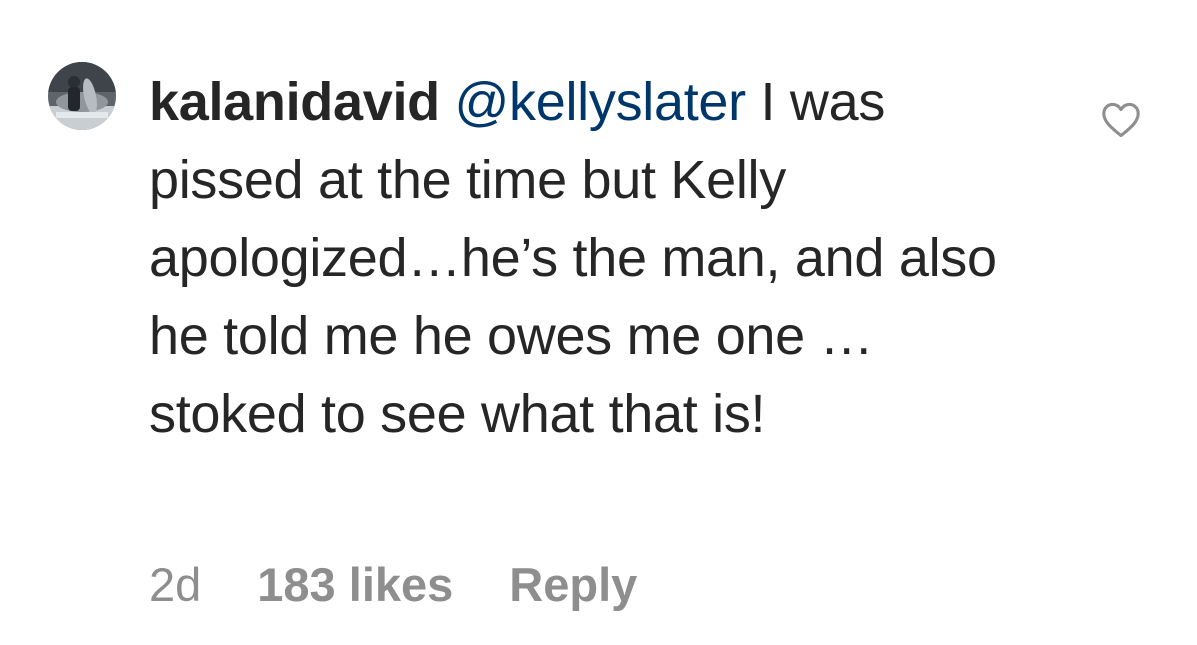  I want to click on like-button, so click(1121, 120).